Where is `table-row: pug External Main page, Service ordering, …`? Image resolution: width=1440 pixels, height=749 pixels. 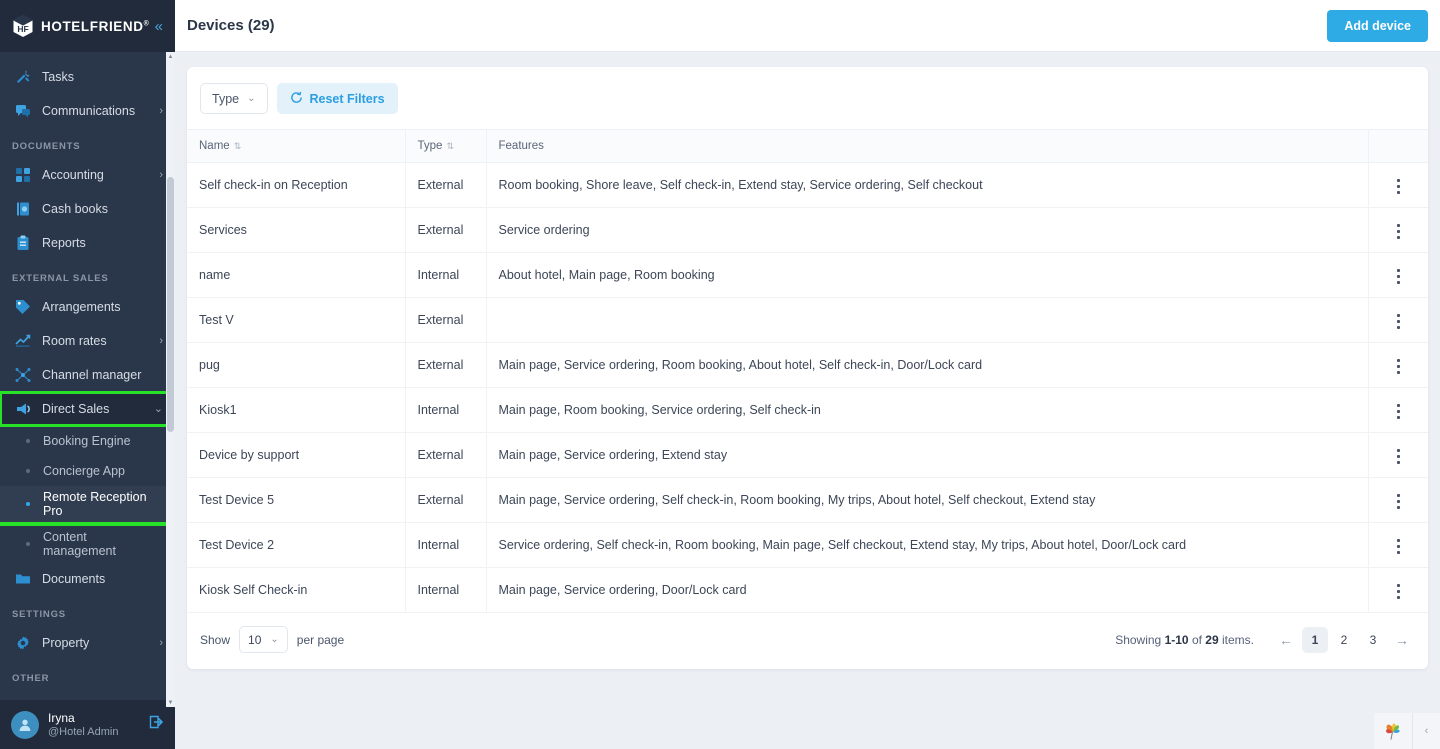 table-row: pug External Main page, Service ordering, … is located at coordinates (807, 365).